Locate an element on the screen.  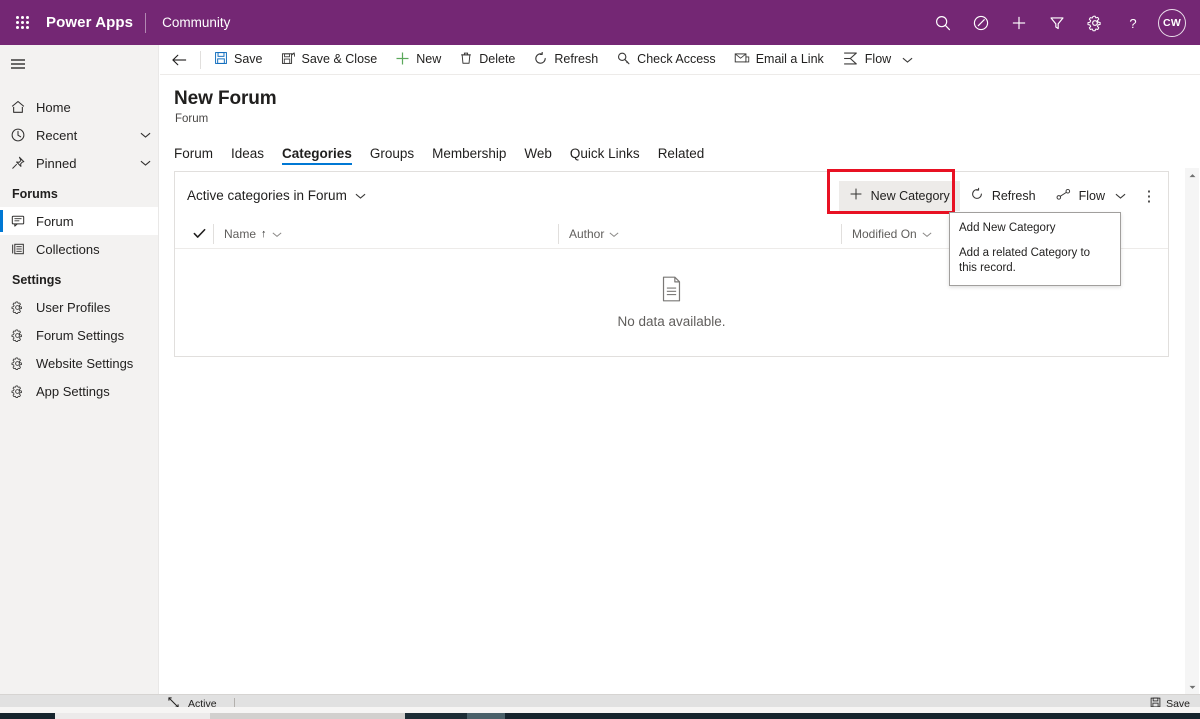
column-header-author: Author is located at coordinates (699, 233).